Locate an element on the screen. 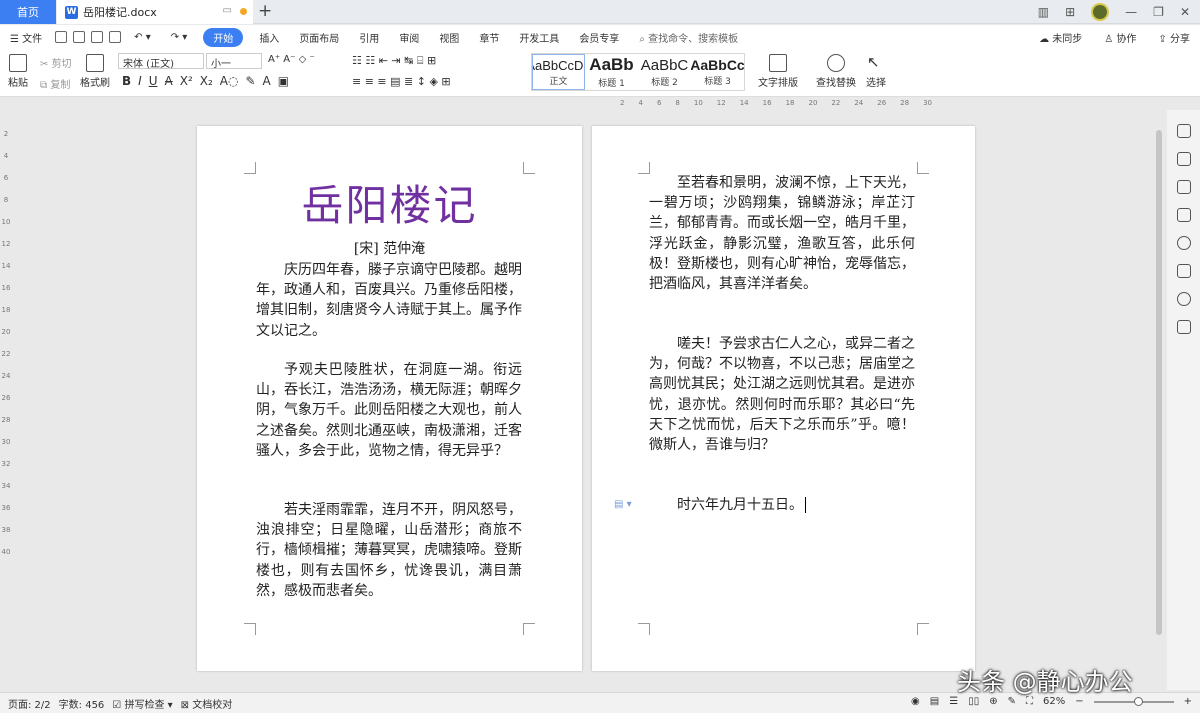  style-normal: AaBbCcDd 正文 is located at coordinates (558, 72).